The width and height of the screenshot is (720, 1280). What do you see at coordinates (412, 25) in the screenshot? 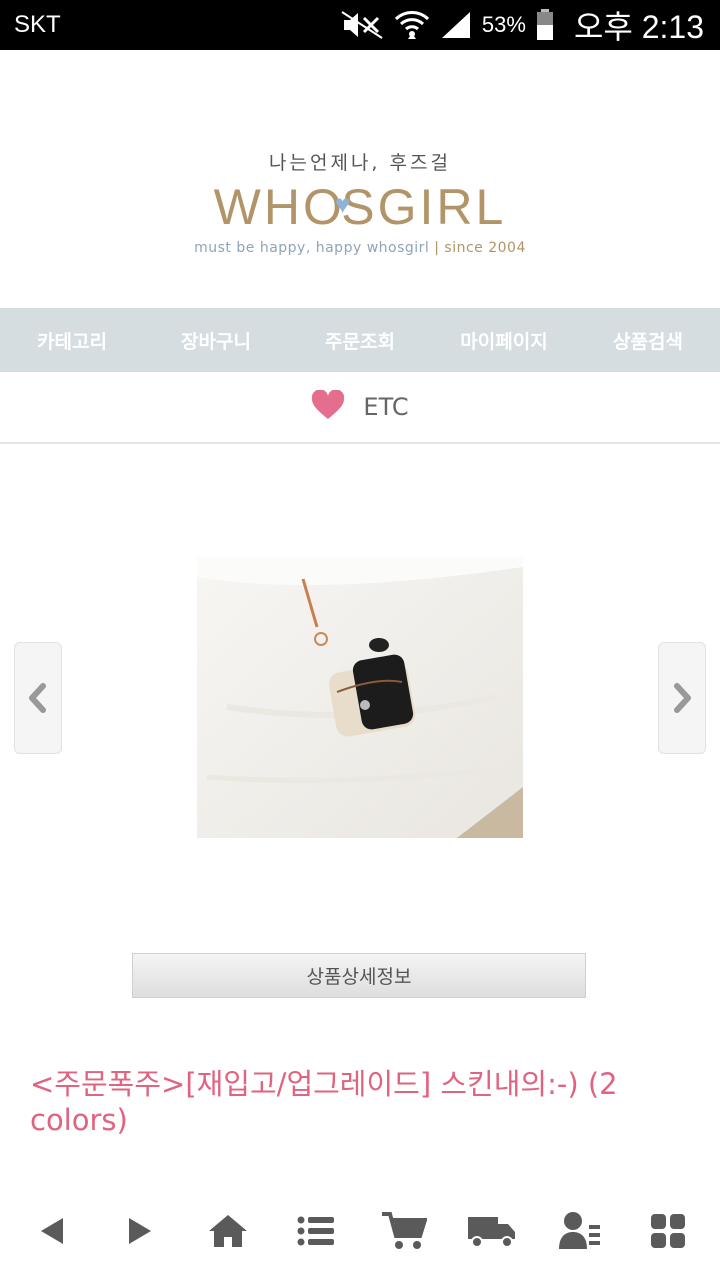
I see `wifi-icon` at bounding box center [412, 25].